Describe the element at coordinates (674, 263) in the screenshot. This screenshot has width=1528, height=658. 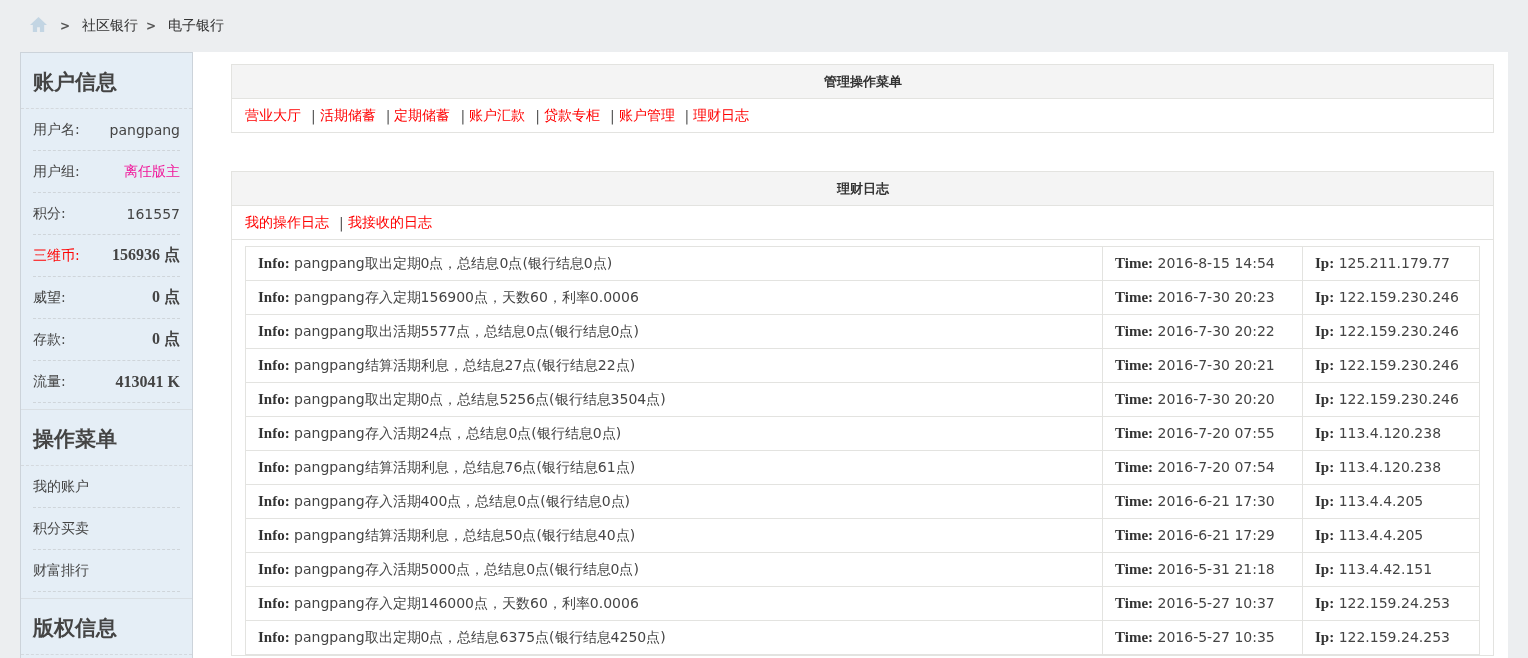
I see `info-cell: Info: pangpang取出定期0点，总结息0点(银行结息0点)` at that location.